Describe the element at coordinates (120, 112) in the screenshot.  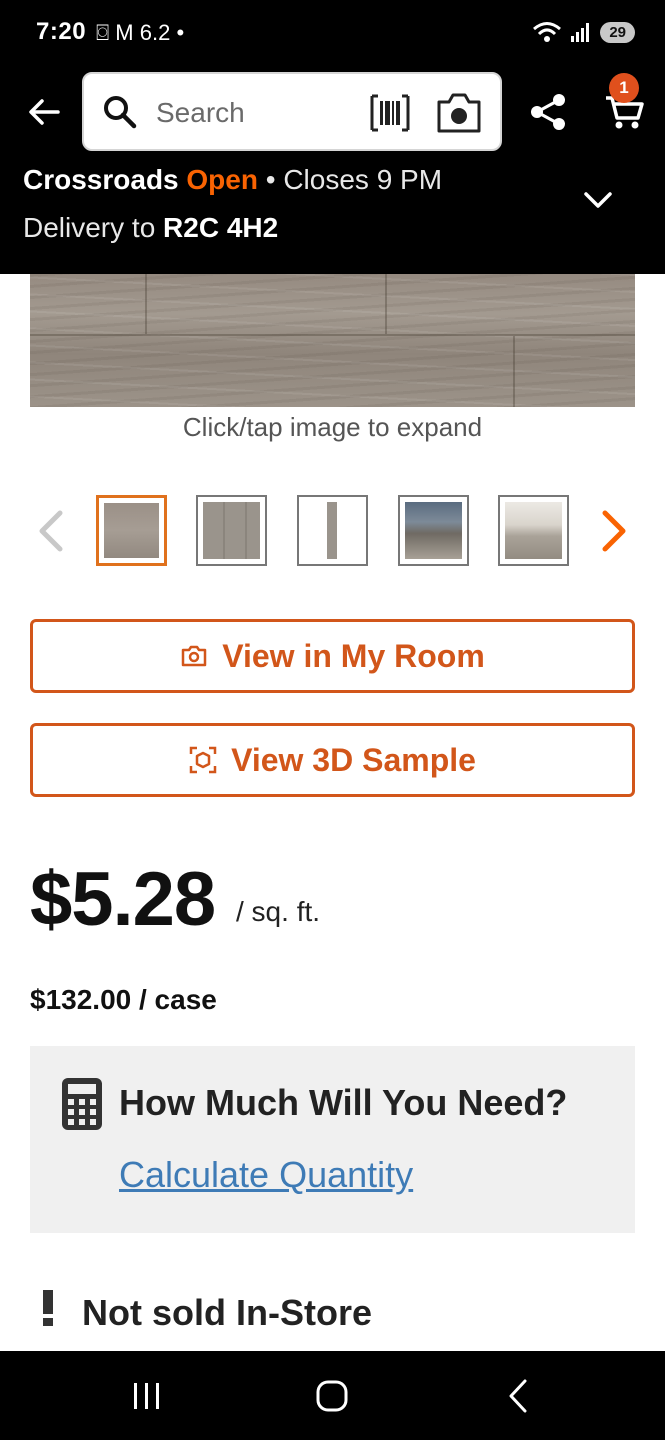
I see `search-icon` at that location.